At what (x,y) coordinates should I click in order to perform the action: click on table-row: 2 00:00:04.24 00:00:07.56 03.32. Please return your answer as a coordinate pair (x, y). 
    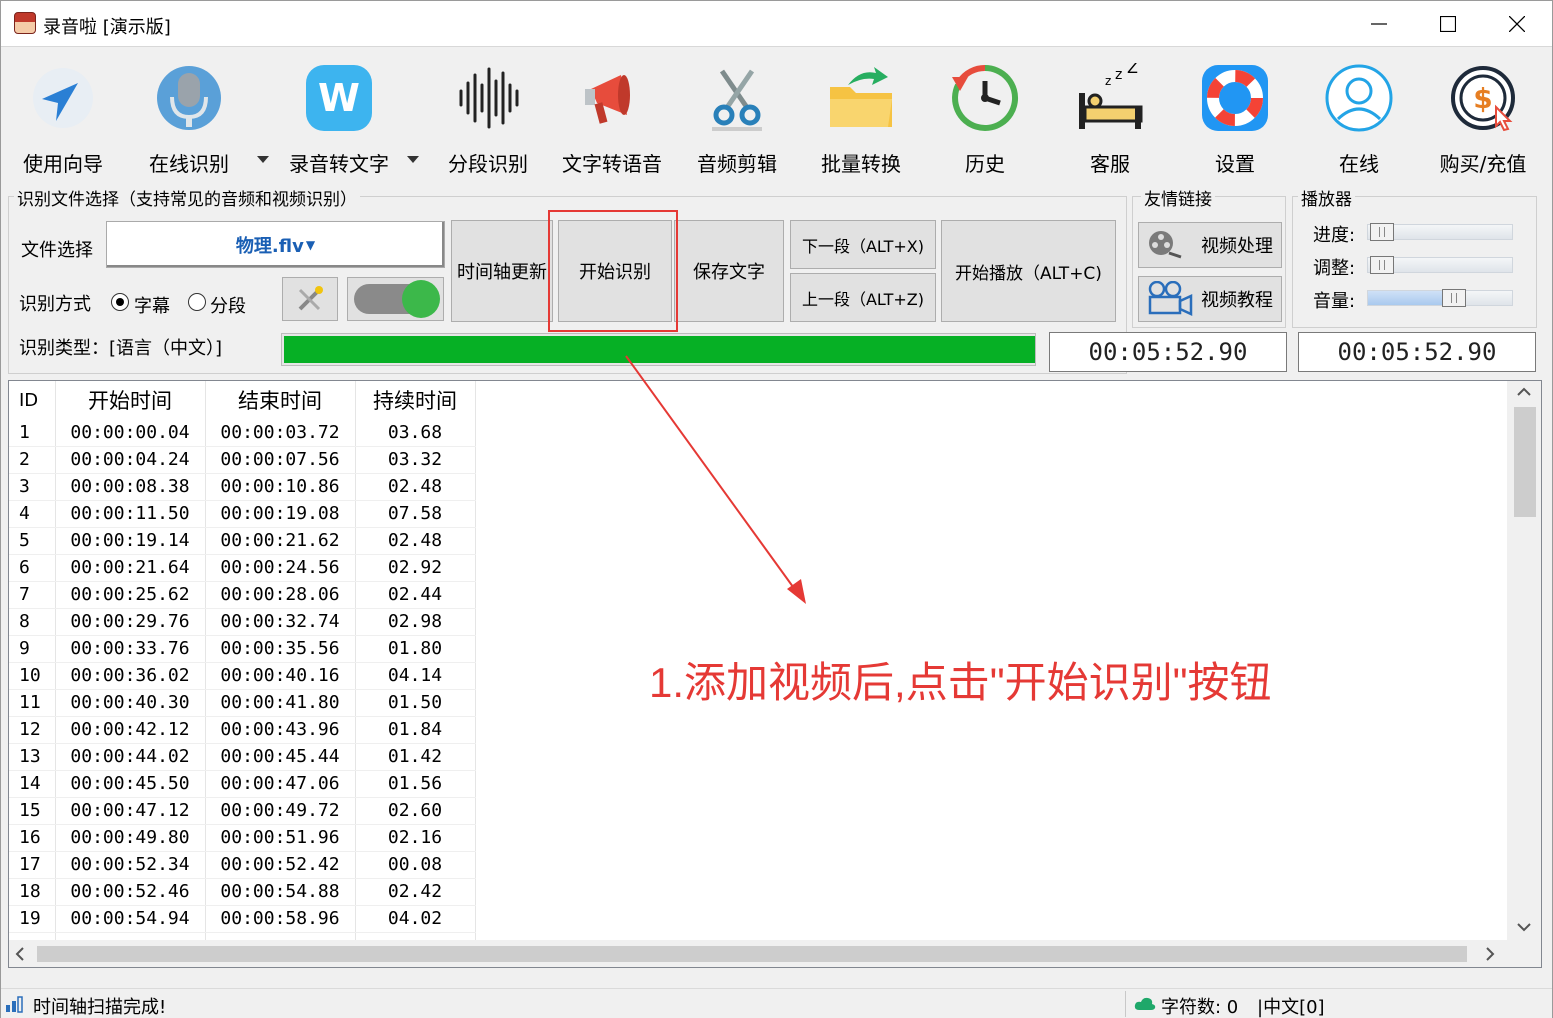
    Looking at the image, I should click on (242, 460).